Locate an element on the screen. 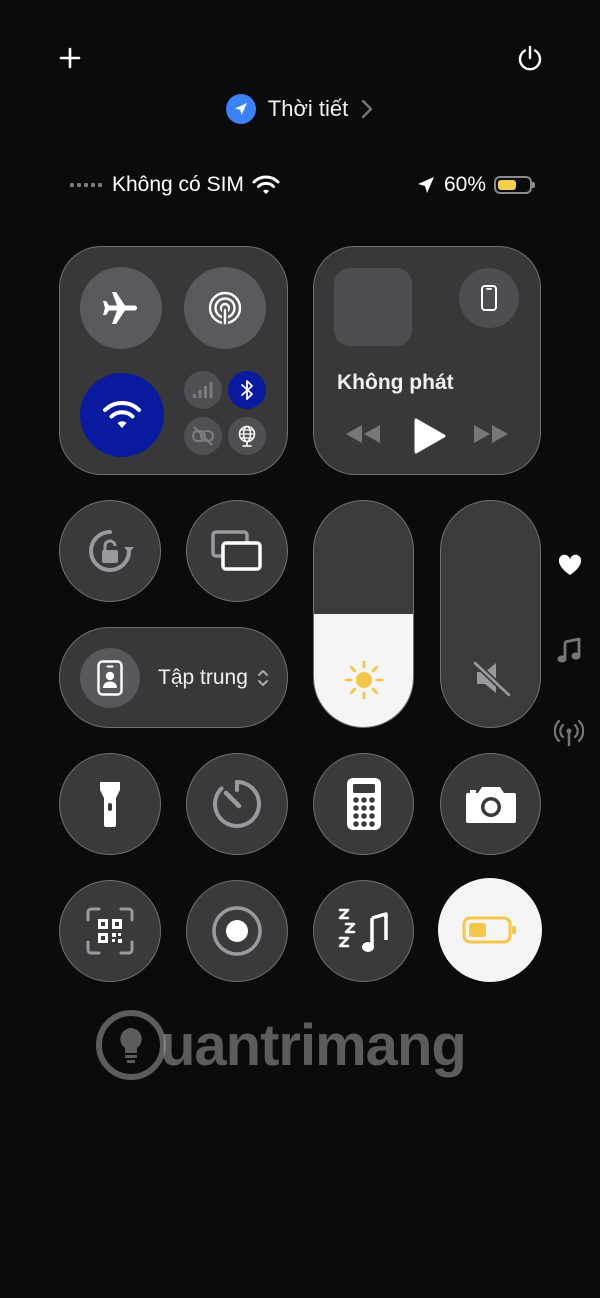  rotation-lock-toggle is located at coordinates (110, 551).